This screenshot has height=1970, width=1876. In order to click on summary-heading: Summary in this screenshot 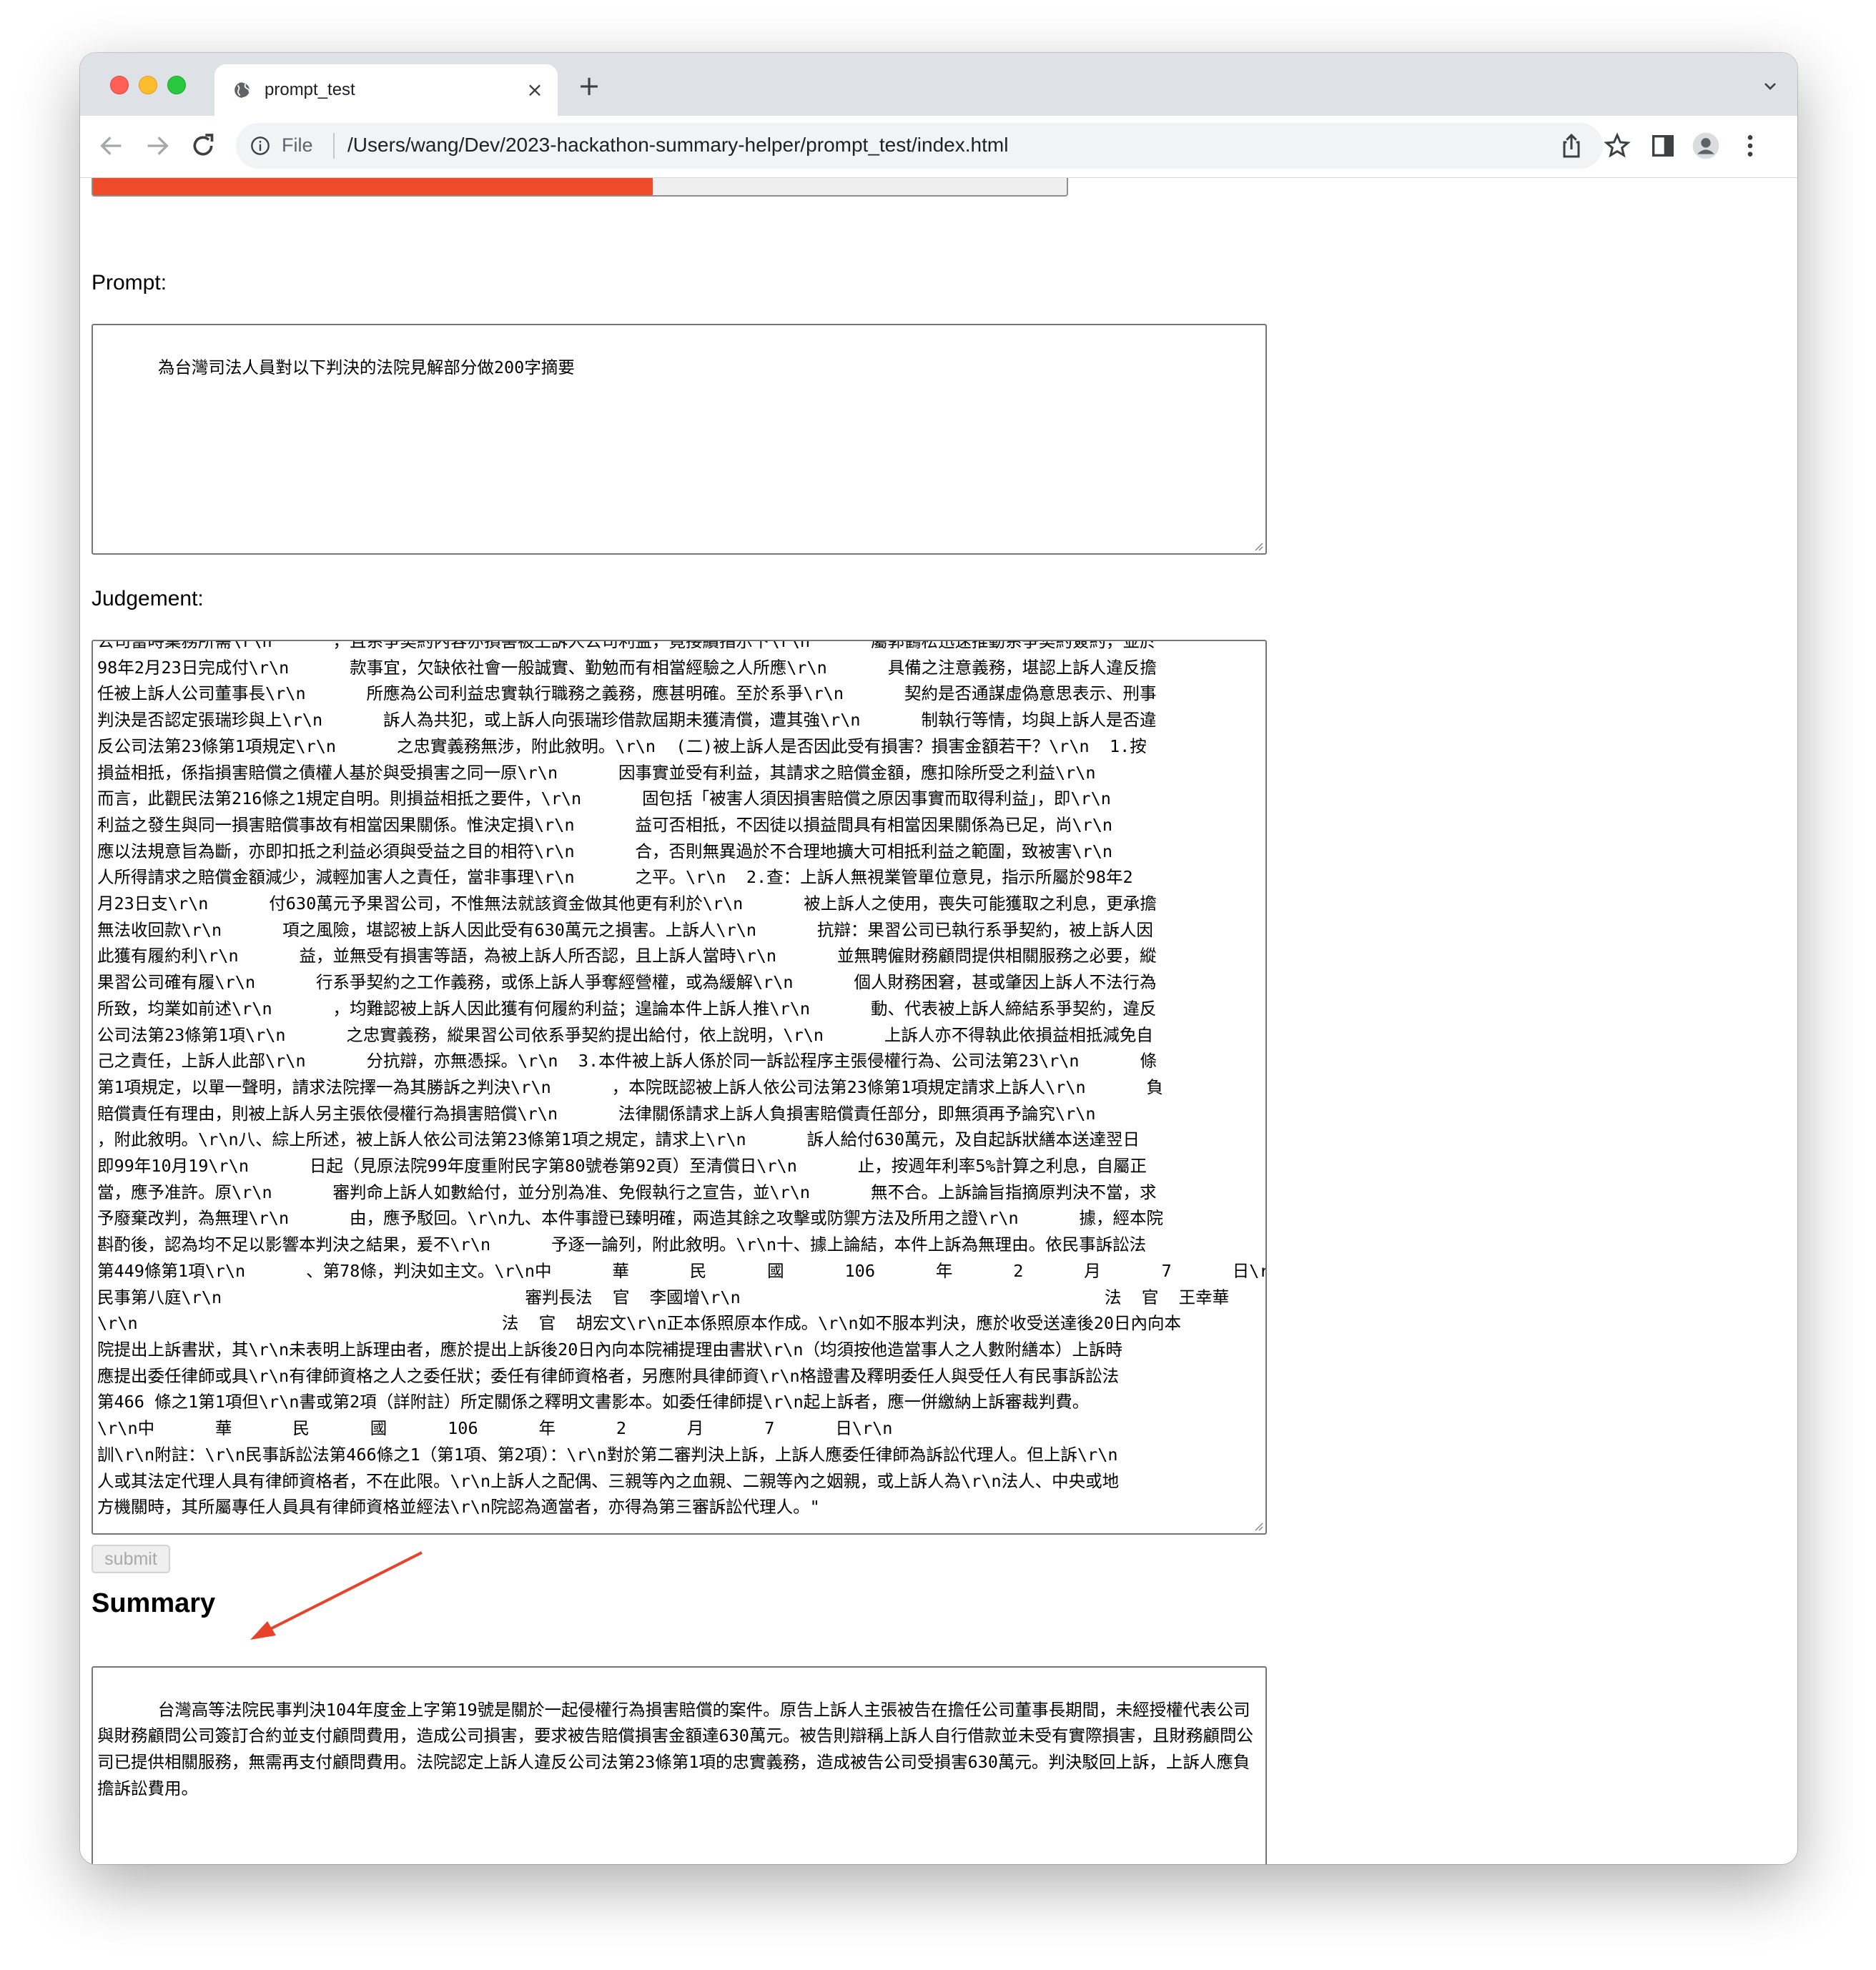, I will do `click(154, 1603)`.